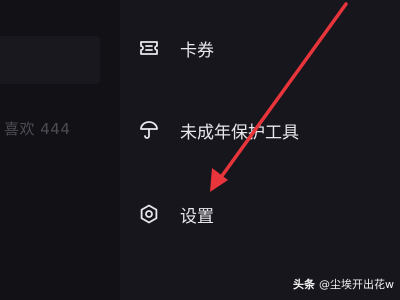 This screenshot has width=400, height=300. I want to click on menu-item-minor-protection: 未成年保护工具, so click(218, 130).